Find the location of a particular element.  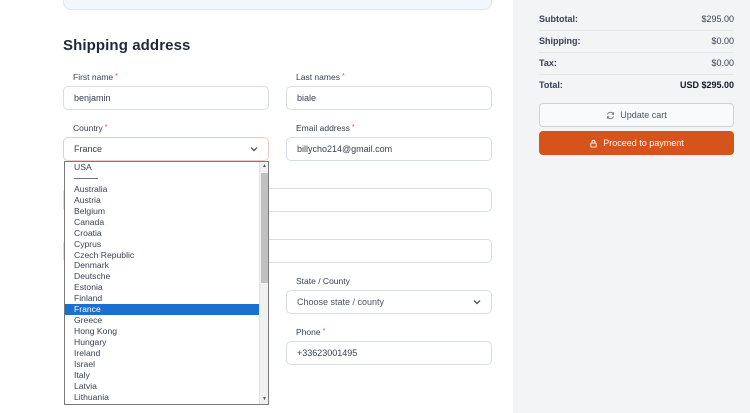

country-option: Lithuania is located at coordinates (162, 397).